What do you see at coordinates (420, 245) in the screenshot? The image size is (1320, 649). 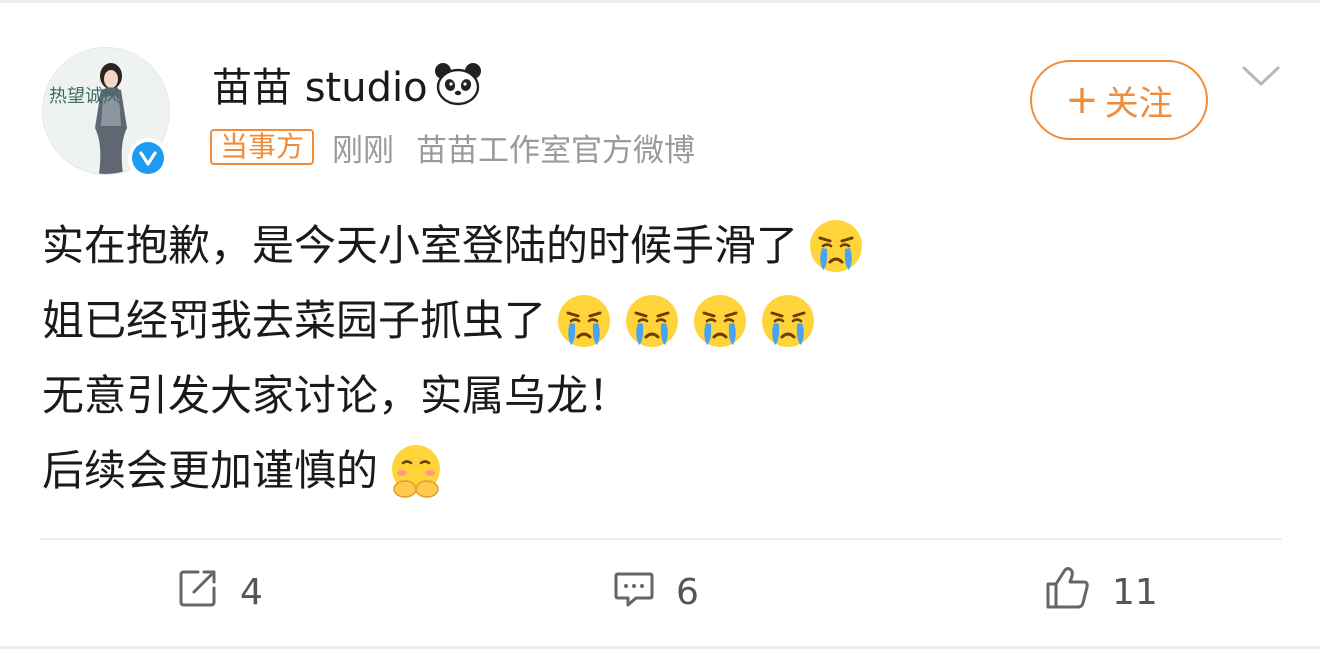 I see `post-line-text: 实在抱歉，是今天小室登陆的时候手滑了` at bounding box center [420, 245].